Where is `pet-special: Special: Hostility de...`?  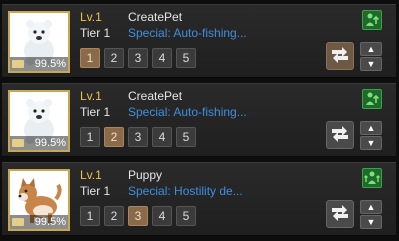 pet-special: Special: Hostility de... is located at coordinates (185, 191).